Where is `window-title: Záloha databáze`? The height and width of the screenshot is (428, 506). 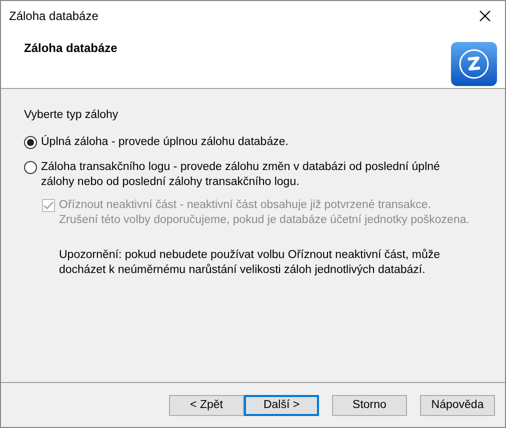 window-title: Záloha databáze is located at coordinates (53, 16).